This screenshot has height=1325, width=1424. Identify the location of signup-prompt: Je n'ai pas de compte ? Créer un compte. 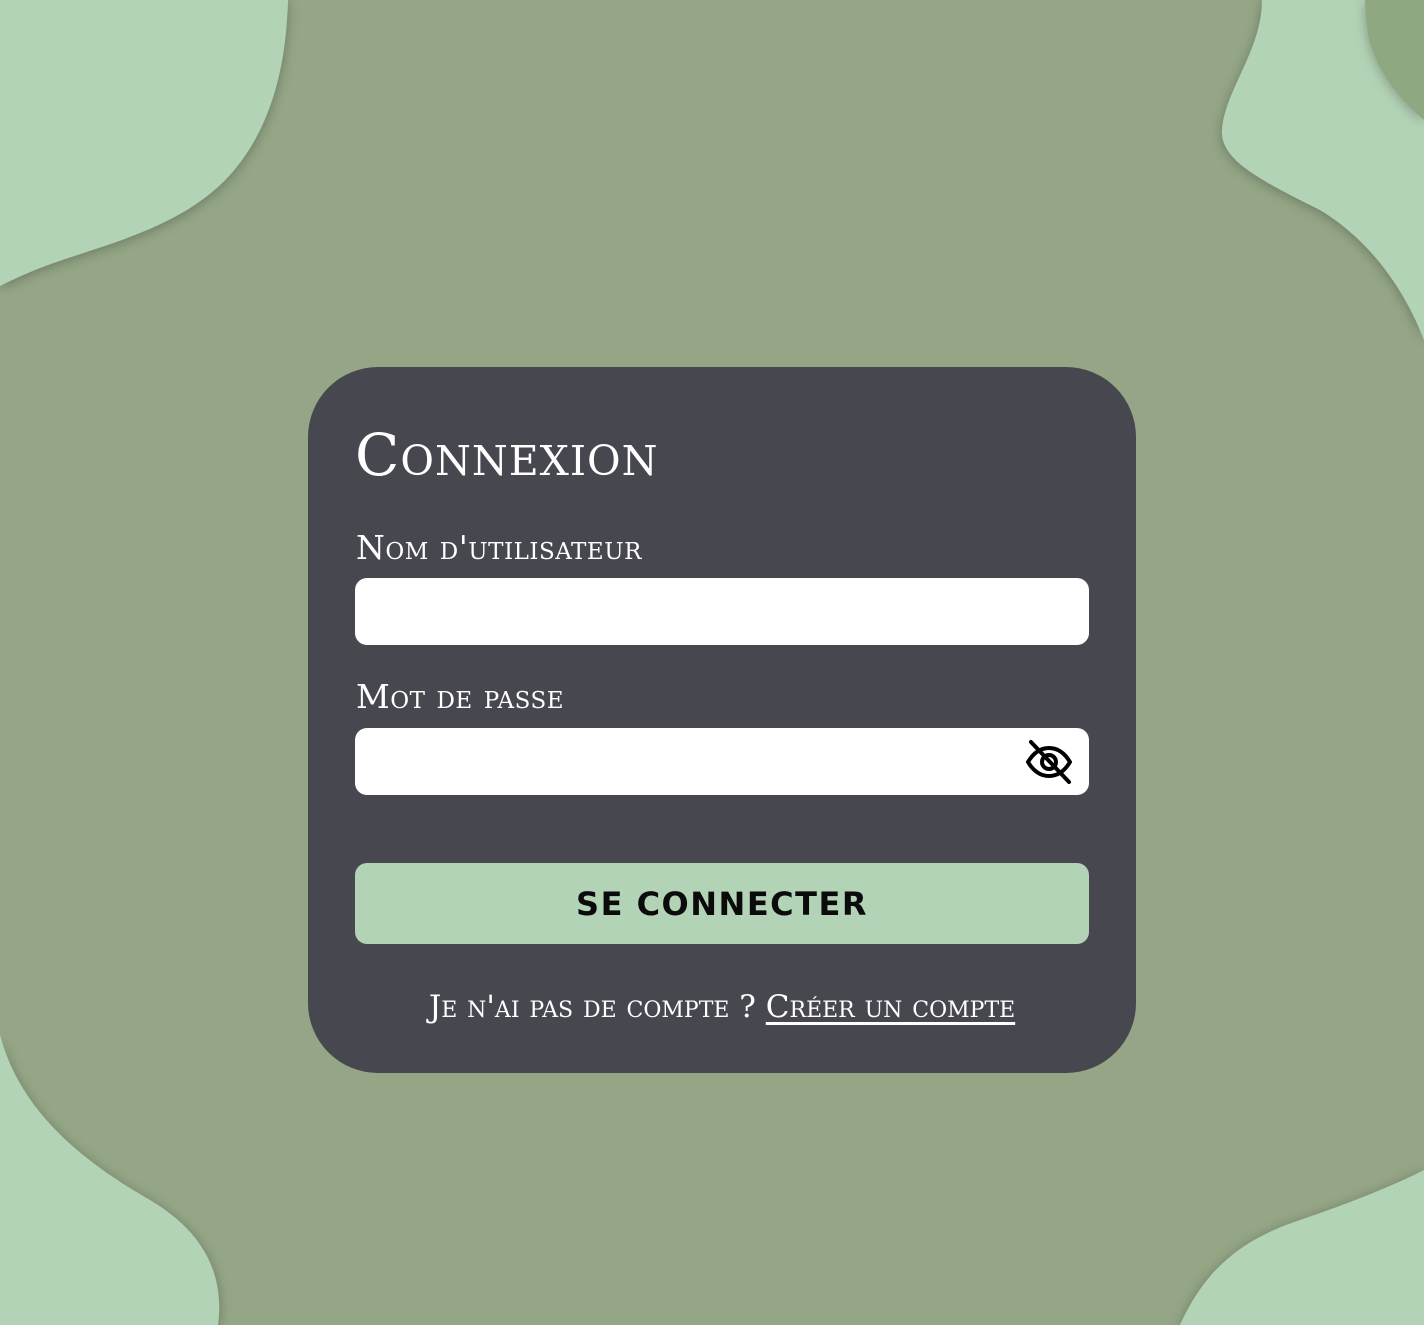
(722, 1007).